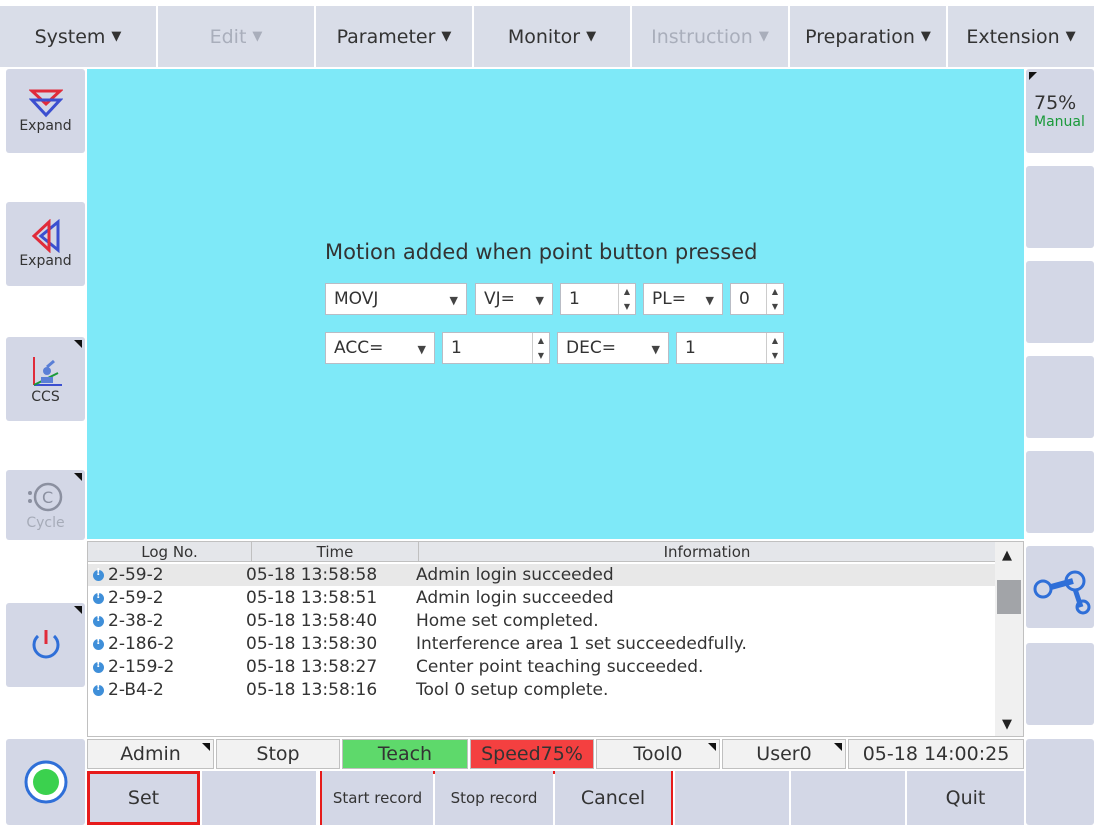 This screenshot has height=825, width=1094. What do you see at coordinates (312, 690) in the screenshot?
I see `log-time: 05-18 13:58:16` at bounding box center [312, 690].